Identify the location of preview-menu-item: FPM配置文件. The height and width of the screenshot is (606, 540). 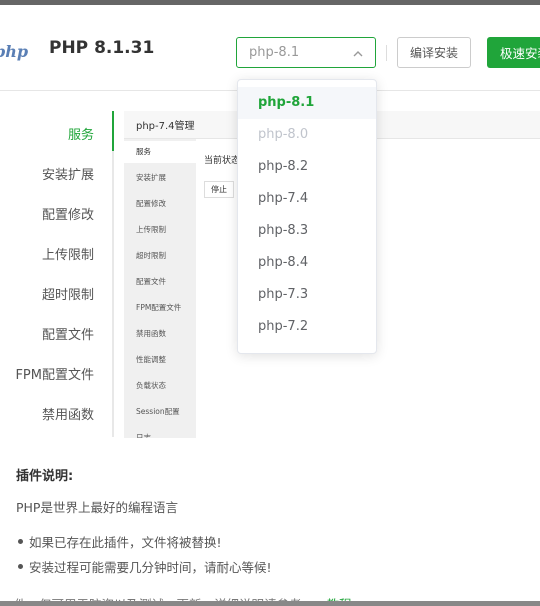
(159, 307).